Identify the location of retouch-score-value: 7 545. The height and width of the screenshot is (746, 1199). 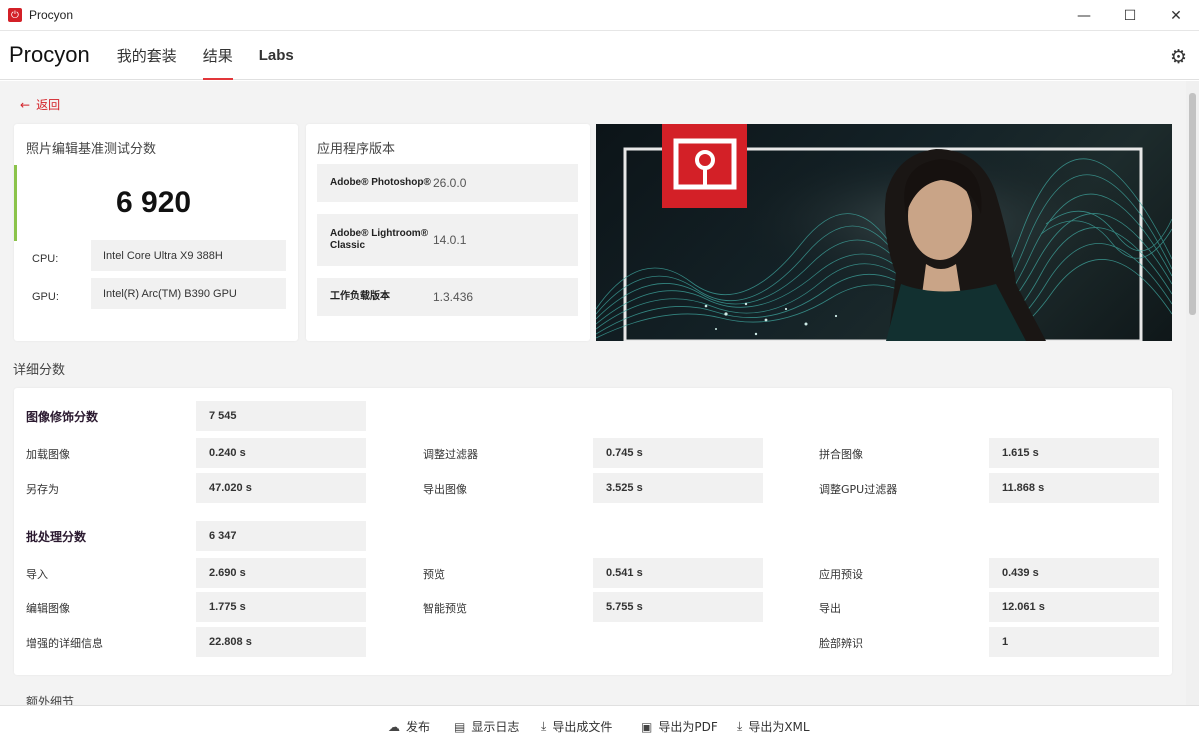
(281, 416).